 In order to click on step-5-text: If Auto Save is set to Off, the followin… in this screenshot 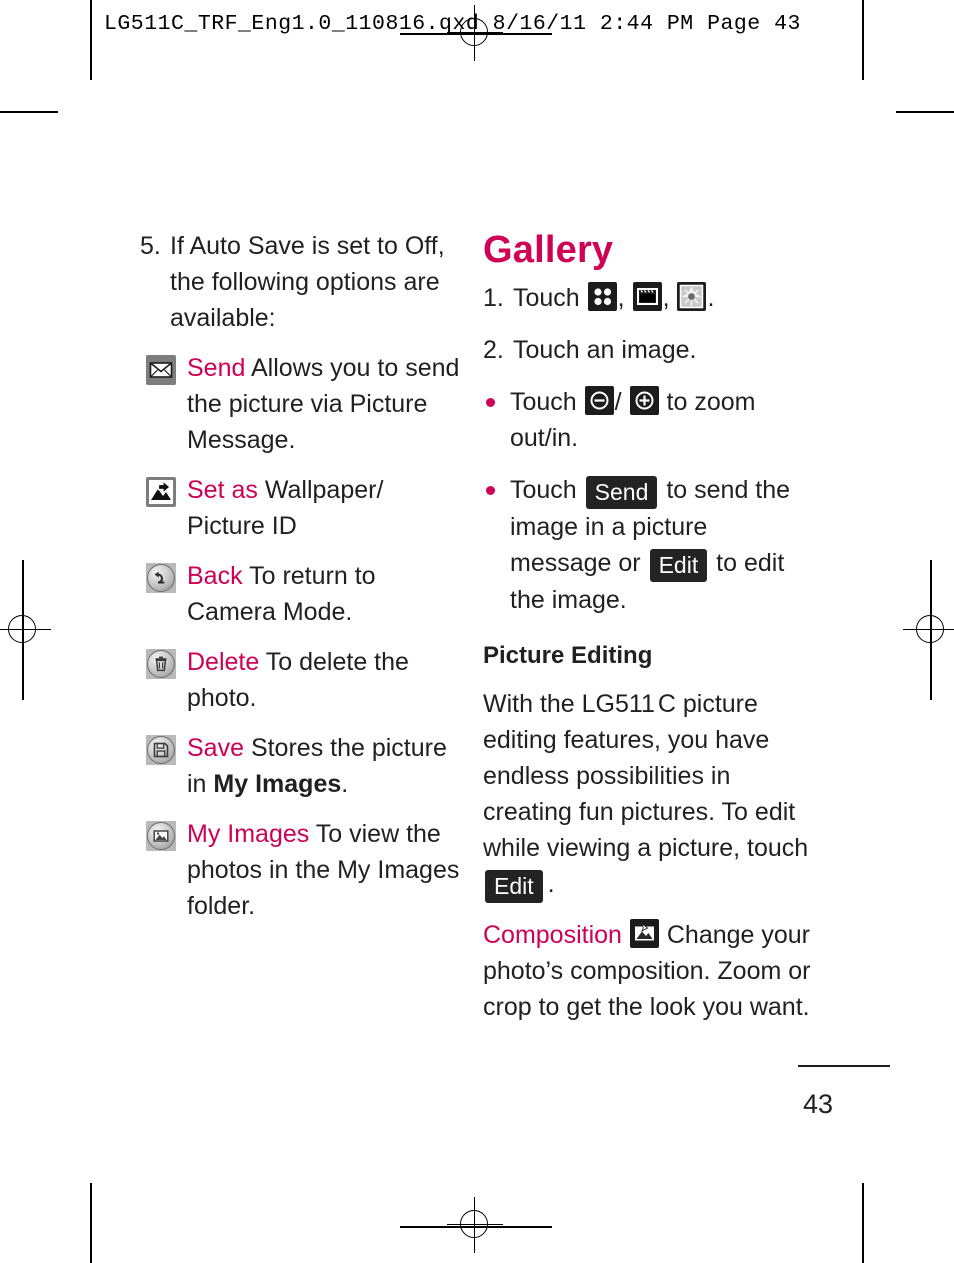, I will do `click(307, 282)`.